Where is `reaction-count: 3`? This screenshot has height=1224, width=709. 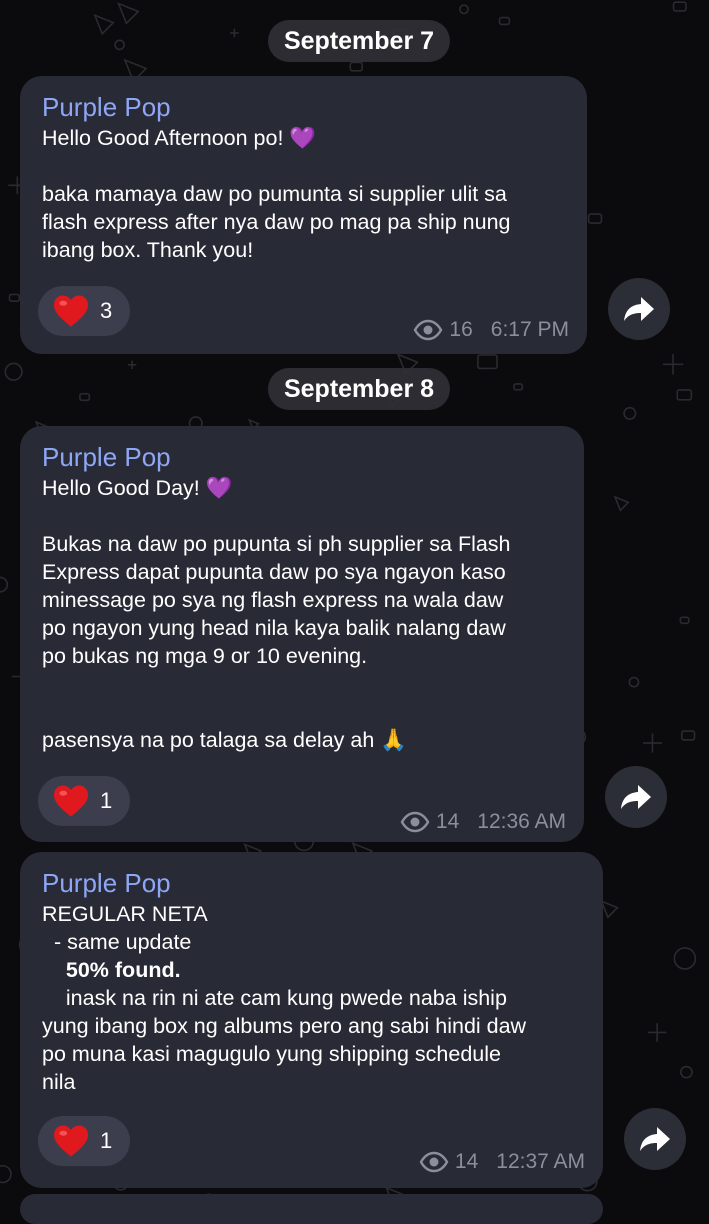
reaction-count: 3 is located at coordinates (106, 310).